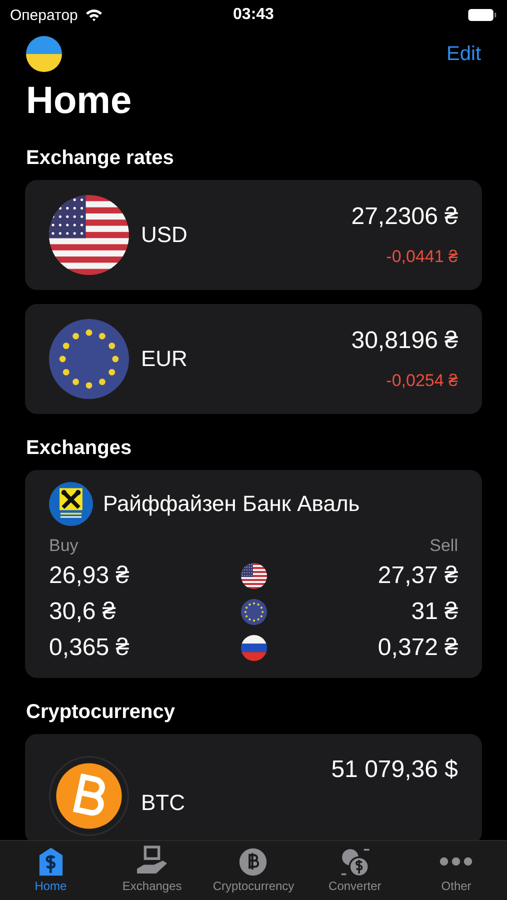  What do you see at coordinates (100, 158) in the screenshot?
I see `section-heading: Exchange rates` at bounding box center [100, 158].